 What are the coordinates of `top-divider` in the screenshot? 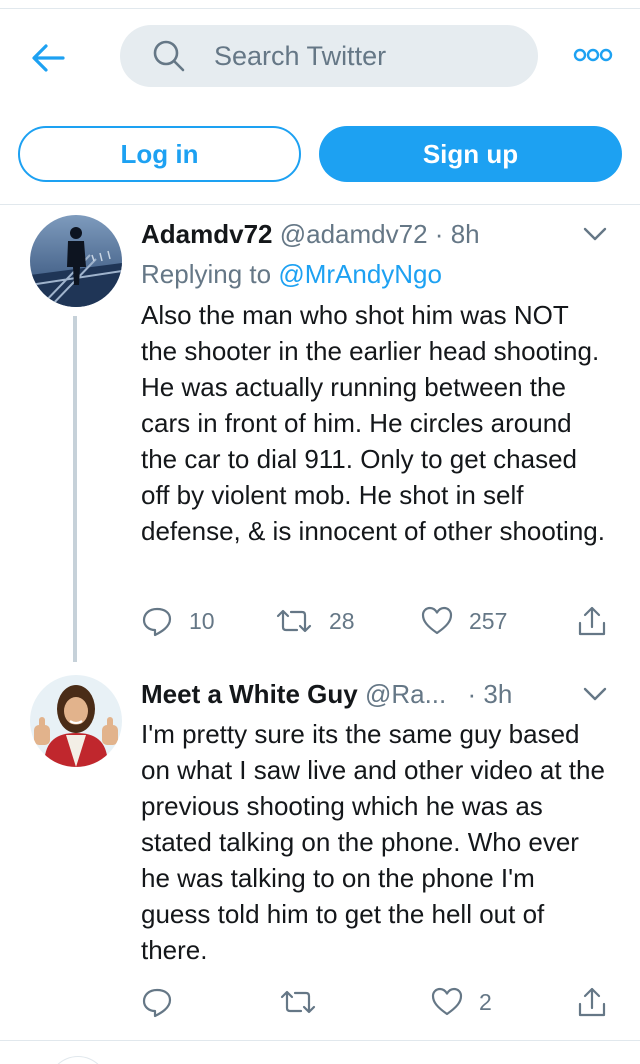 It's located at (320, 4).